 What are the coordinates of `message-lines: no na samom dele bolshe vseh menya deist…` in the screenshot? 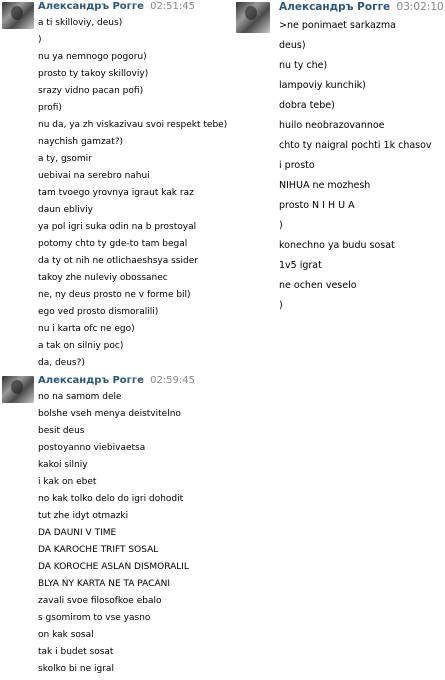 It's located at (113, 533).